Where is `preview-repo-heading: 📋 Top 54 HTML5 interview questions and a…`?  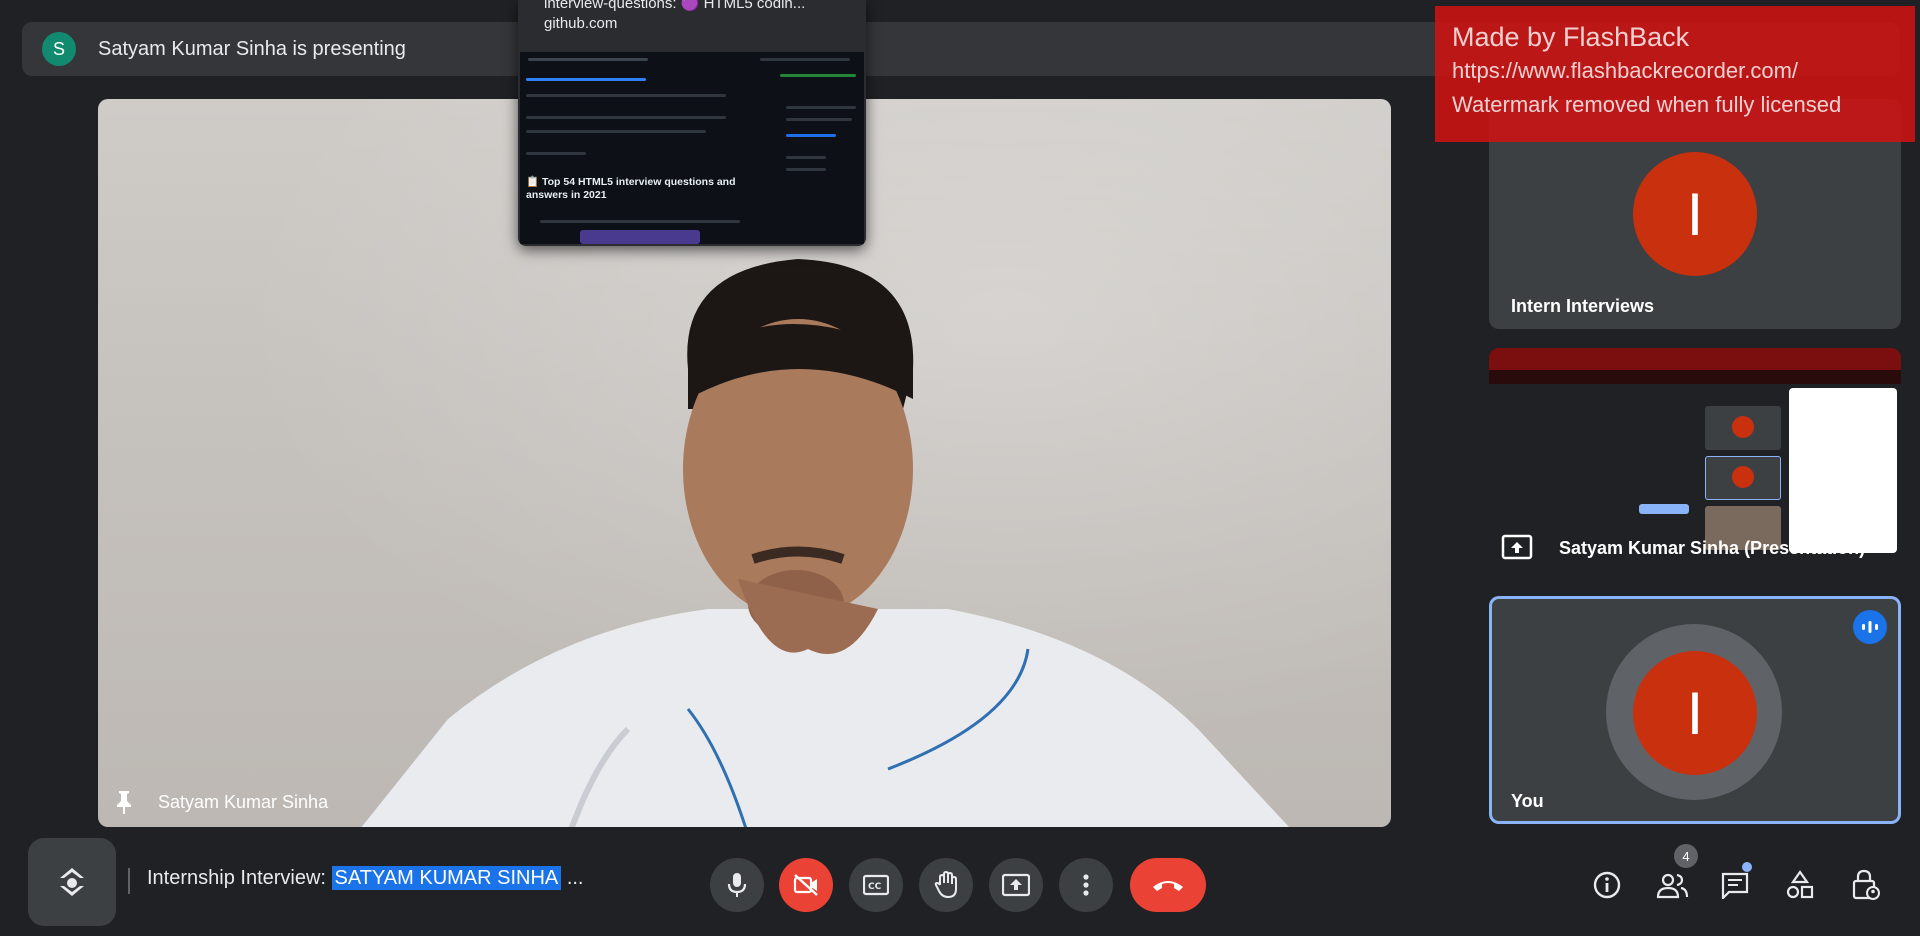 preview-repo-heading: 📋 Top 54 HTML5 interview questions and a… is located at coordinates (631, 188).